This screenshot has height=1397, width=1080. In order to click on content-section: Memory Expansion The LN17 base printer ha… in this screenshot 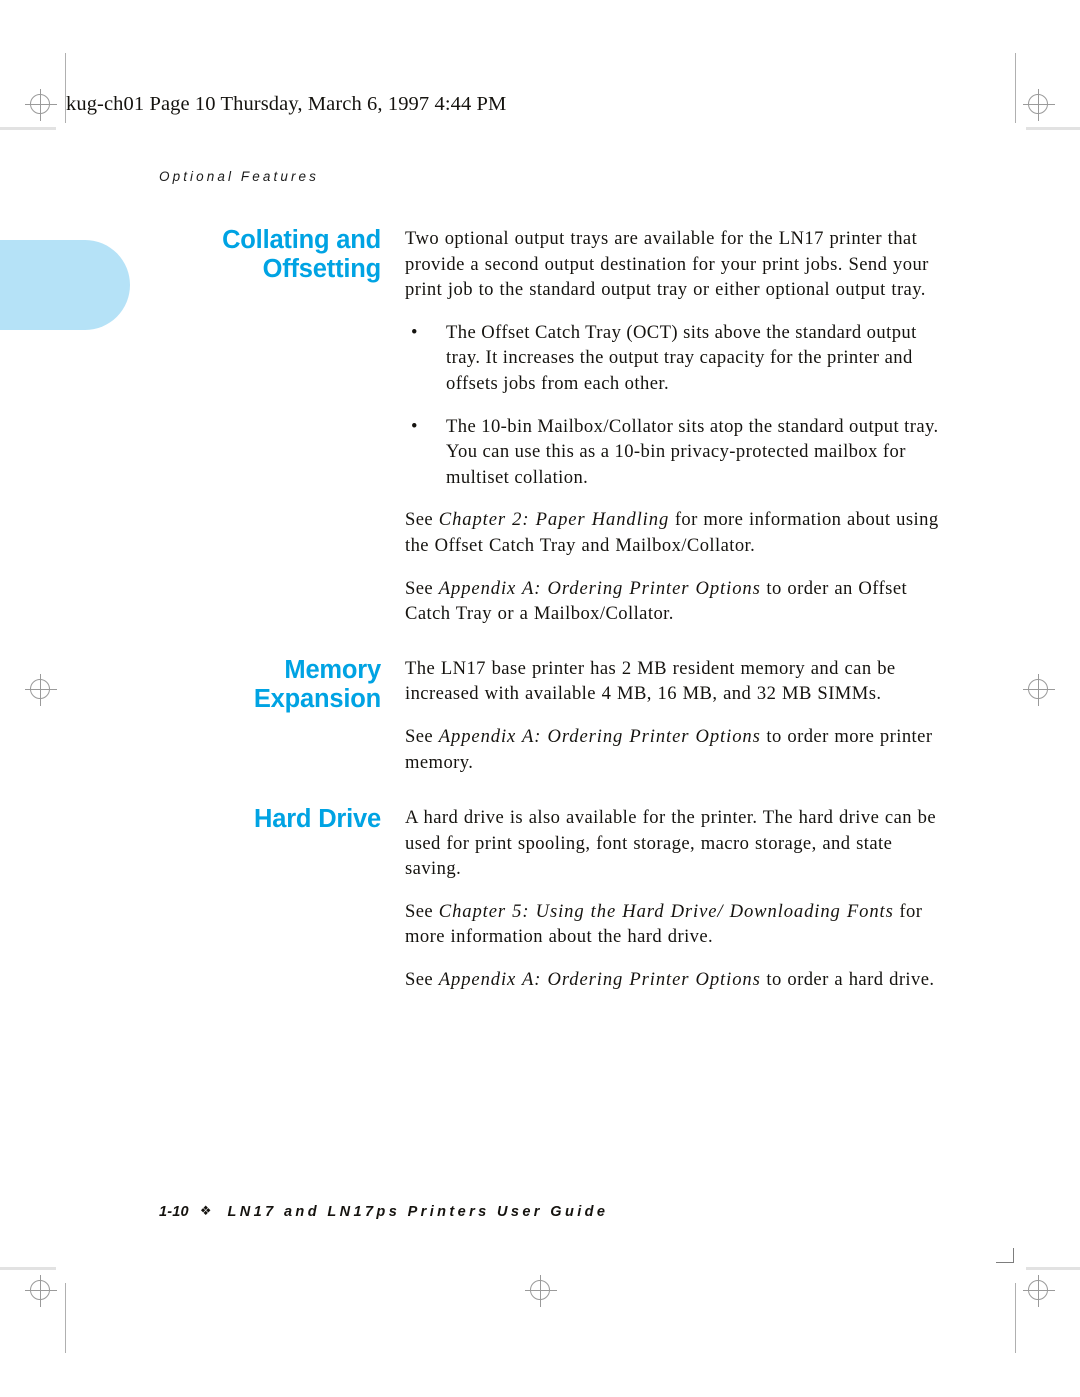, I will do `click(554, 715)`.